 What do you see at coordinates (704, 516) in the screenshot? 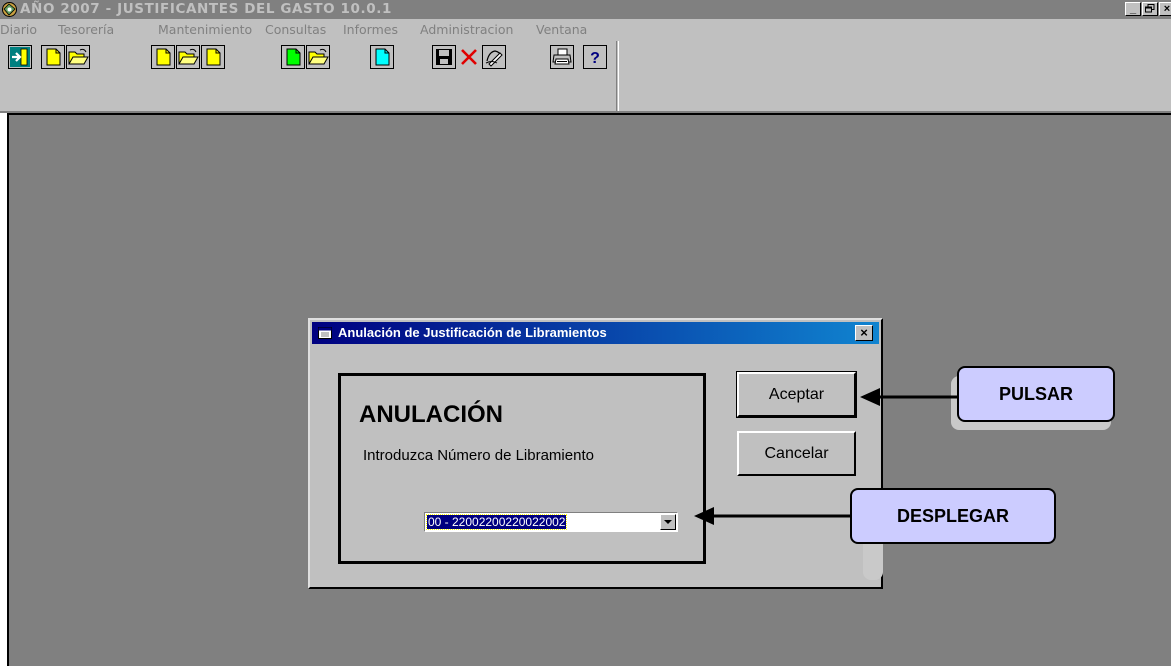
I see `desplegar-arrowhead` at bounding box center [704, 516].